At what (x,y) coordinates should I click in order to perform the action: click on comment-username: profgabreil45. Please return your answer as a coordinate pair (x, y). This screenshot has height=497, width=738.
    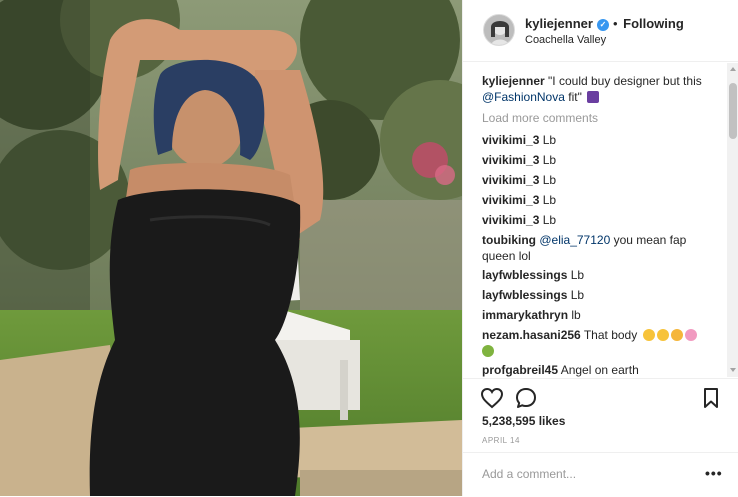
    Looking at the image, I should click on (520, 370).